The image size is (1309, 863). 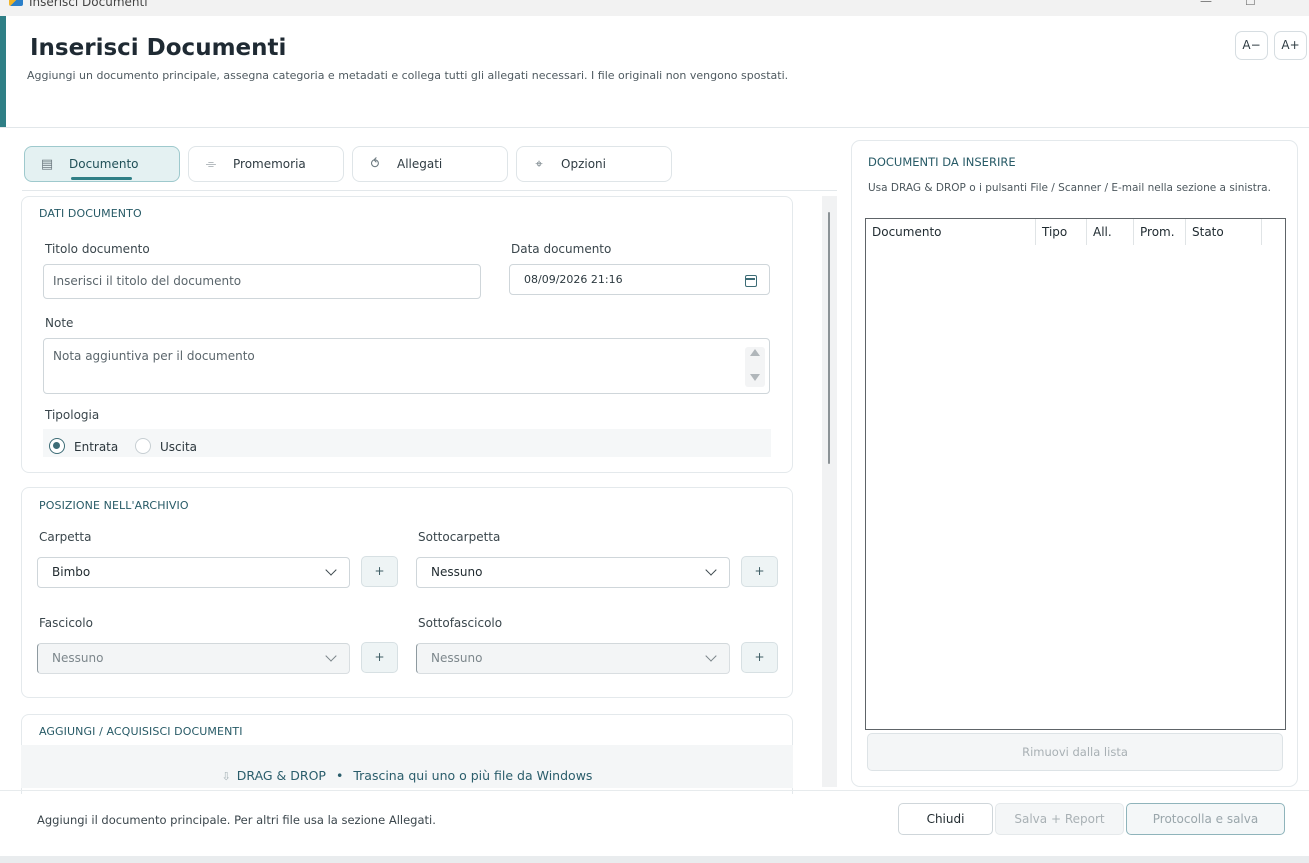 What do you see at coordinates (460, 623) in the screenshot?
I see `sottofascicolo-label: Sottofascicolo` at bounding box center [460, 623].